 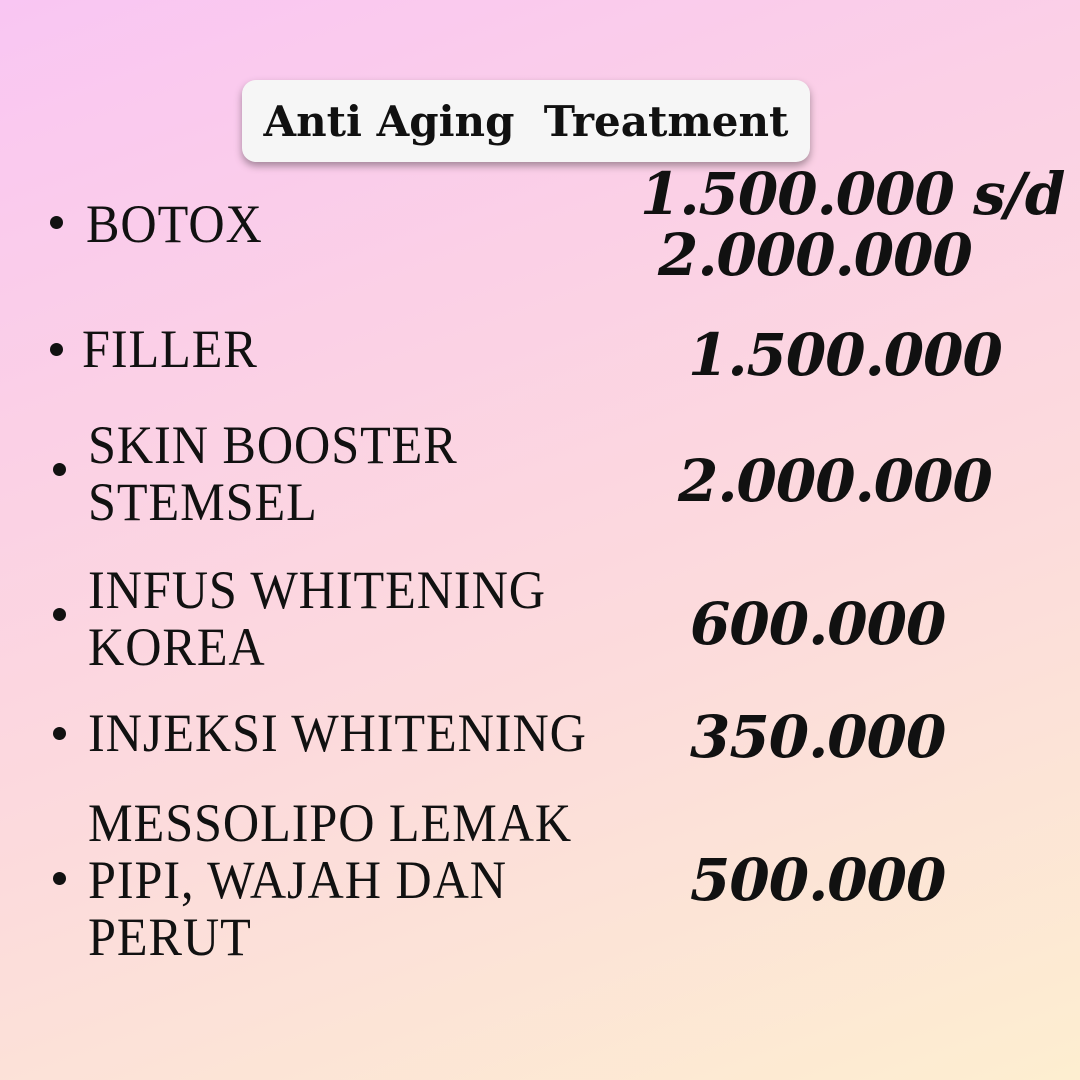 What do you see at coordinates (330, 823) in the screenshot?
I see `treatment-name: MESSOLIPO LEMAK` at bounding box center [330, 823].